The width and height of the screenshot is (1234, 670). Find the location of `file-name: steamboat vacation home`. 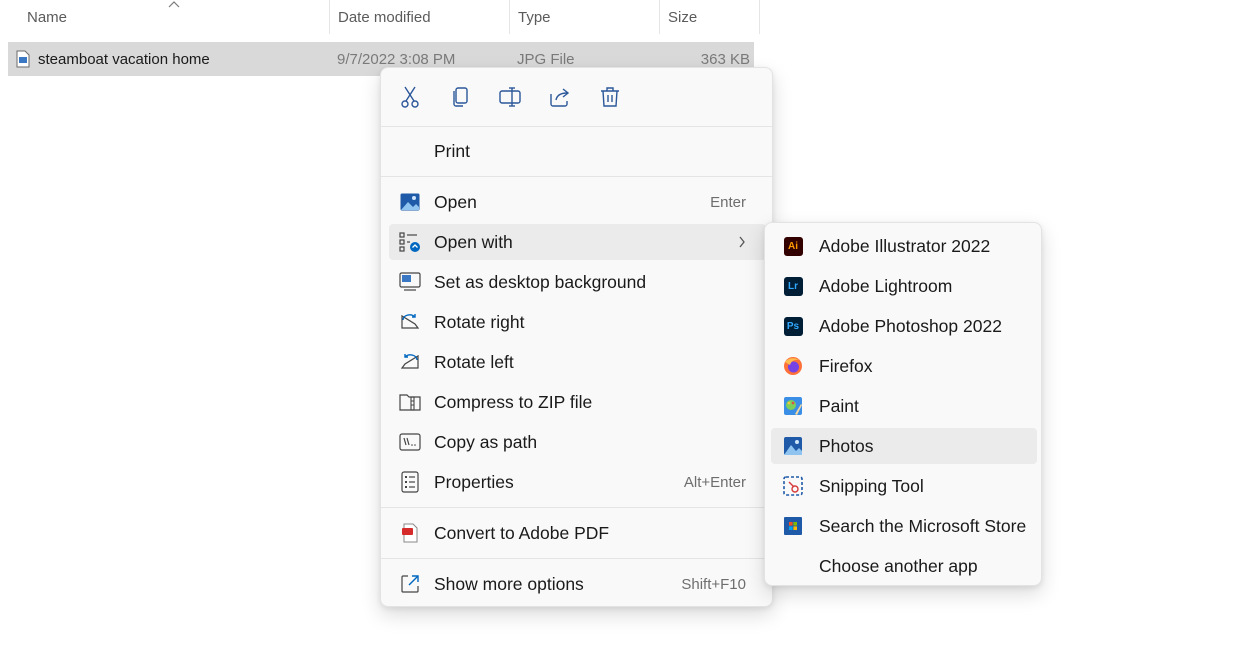

file-name: steamboat vacation home is located at coordinates (124, 59).